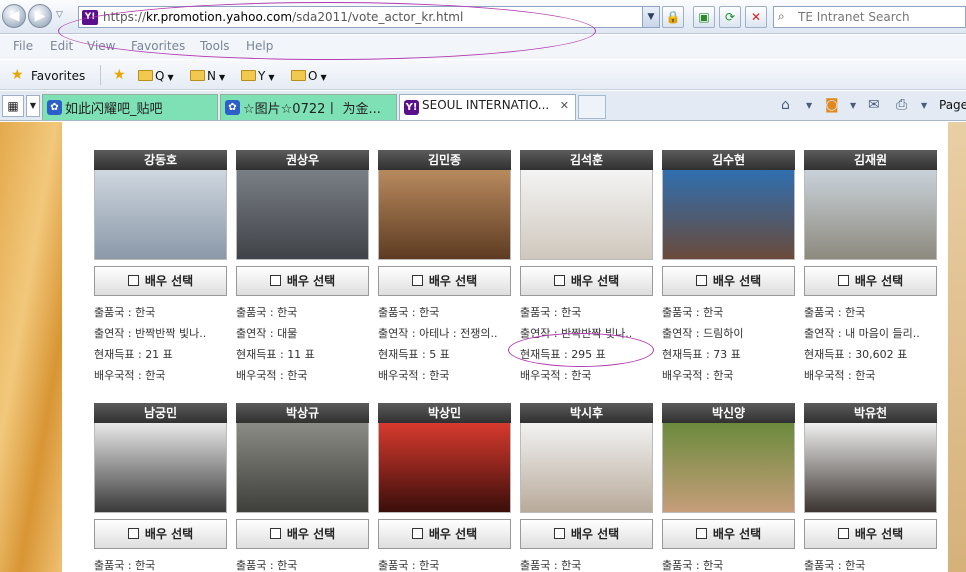 Image resolution: width=966 pixels, height=572 pixels. What do you see at coordinates (444, 413) in the screenshot?
I see `actor-name: 박상민` at bounding box center [444, 413].